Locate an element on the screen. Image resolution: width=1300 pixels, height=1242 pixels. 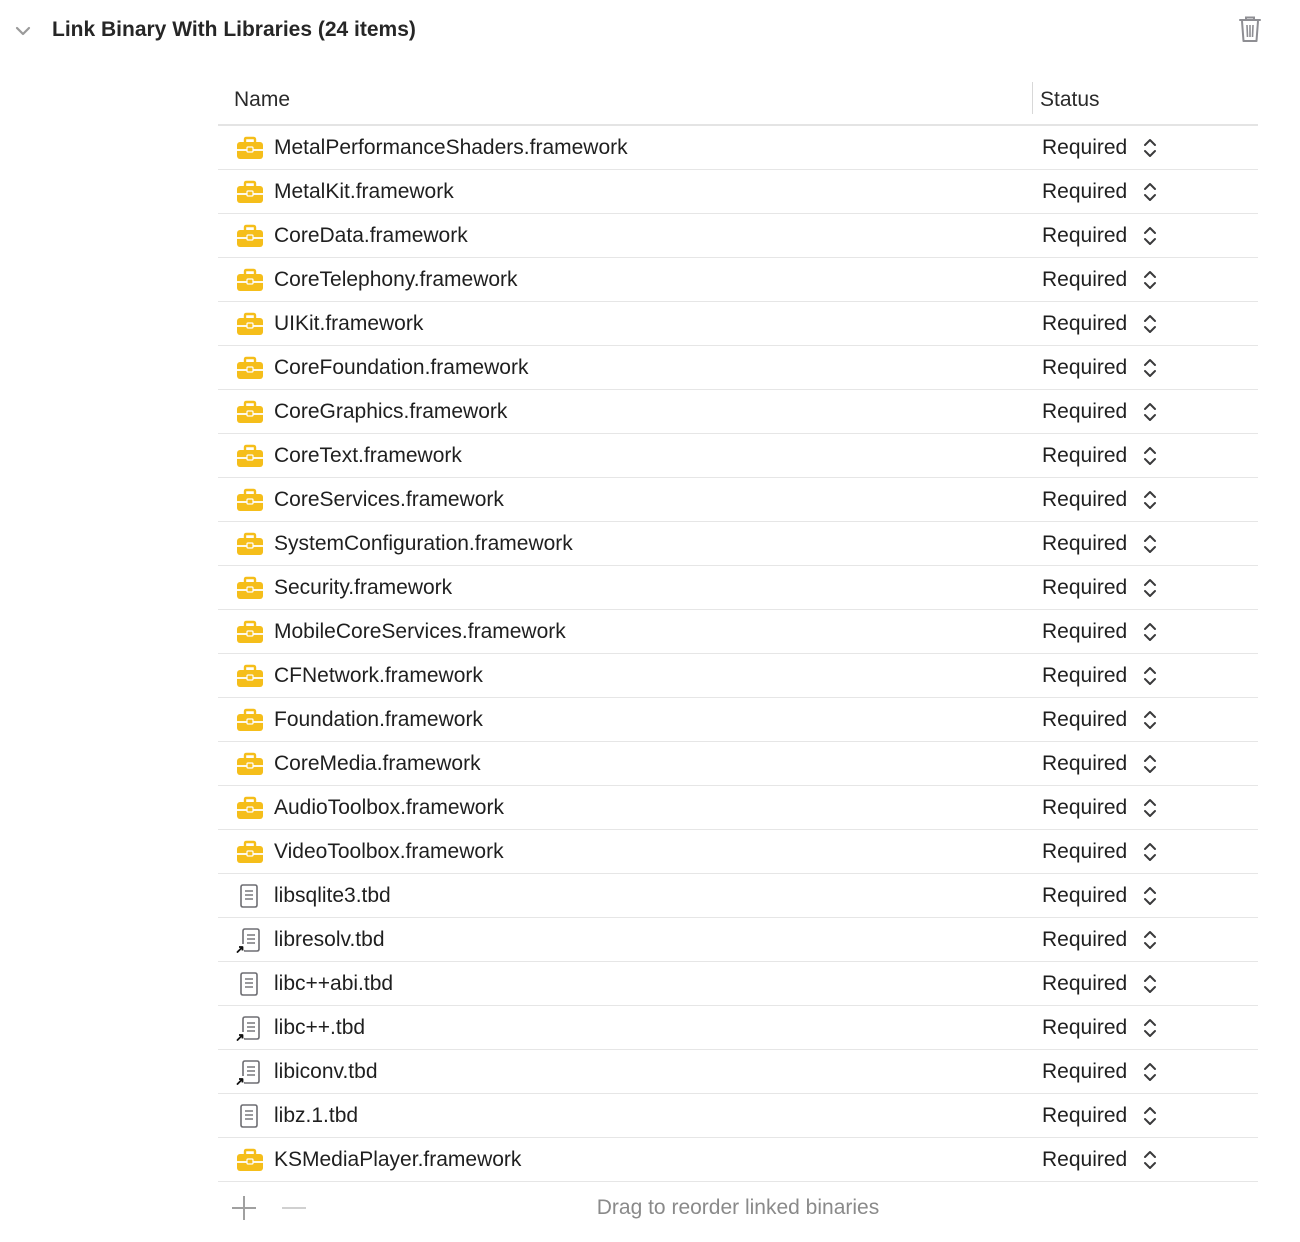
disclosure-chevron-icon is located at coordinates (23, 31).